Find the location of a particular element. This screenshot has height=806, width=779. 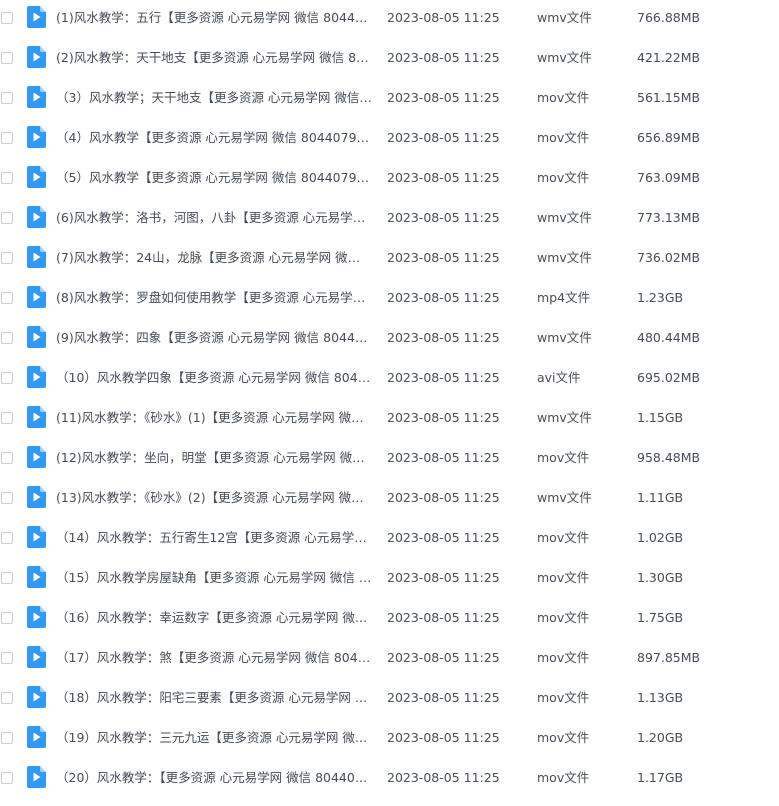

file-name-link: （18）风水教学：阳宅三要素【更多资源 心元易学网 微信 8044079161】 is located at coordinates (214, 698).